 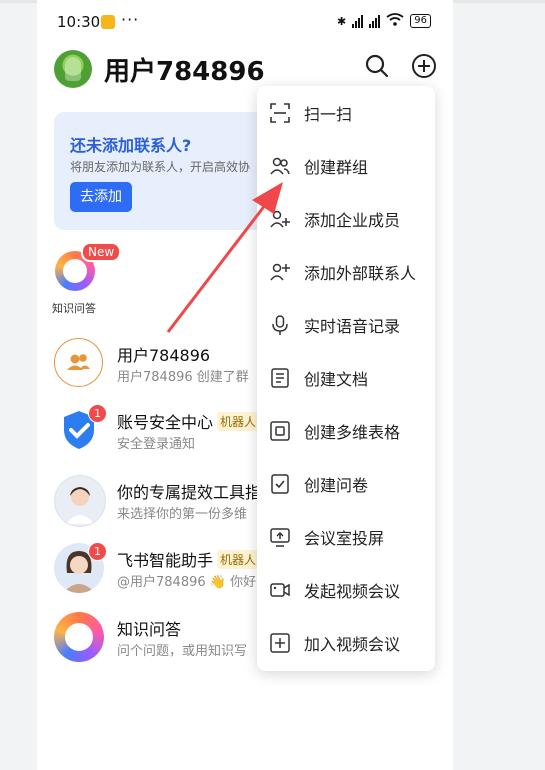 What do you see at coordinates (245, 22) in the screenshot?
I see `status-bar: 10:30 ··· ✱ 96` at bounding box center [245, 22].